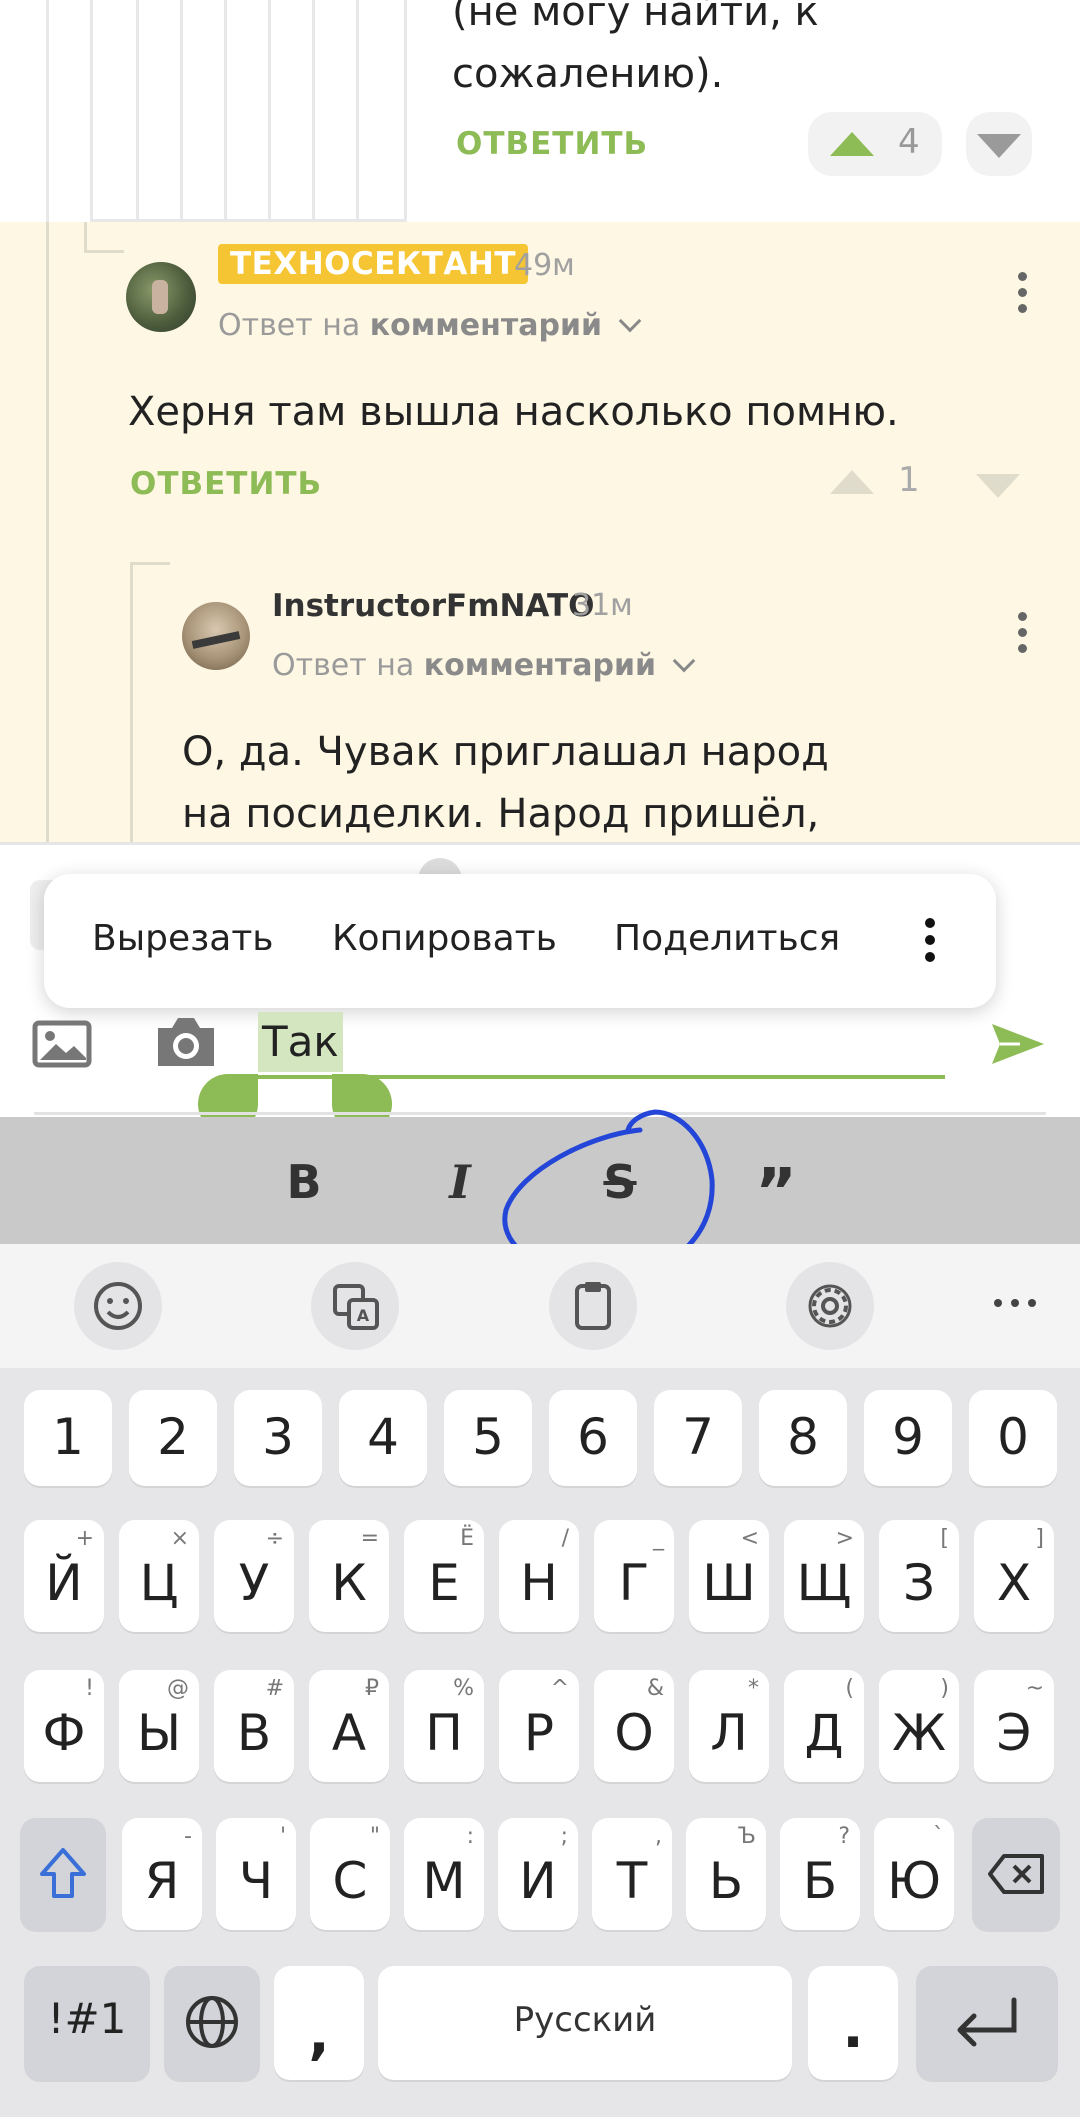 Image resolution: width=1080 pixels, height=2117 pixels. Describe the element at coordinates (875, 144) in the screenshot. I see `upvote-box: 4` at that location.